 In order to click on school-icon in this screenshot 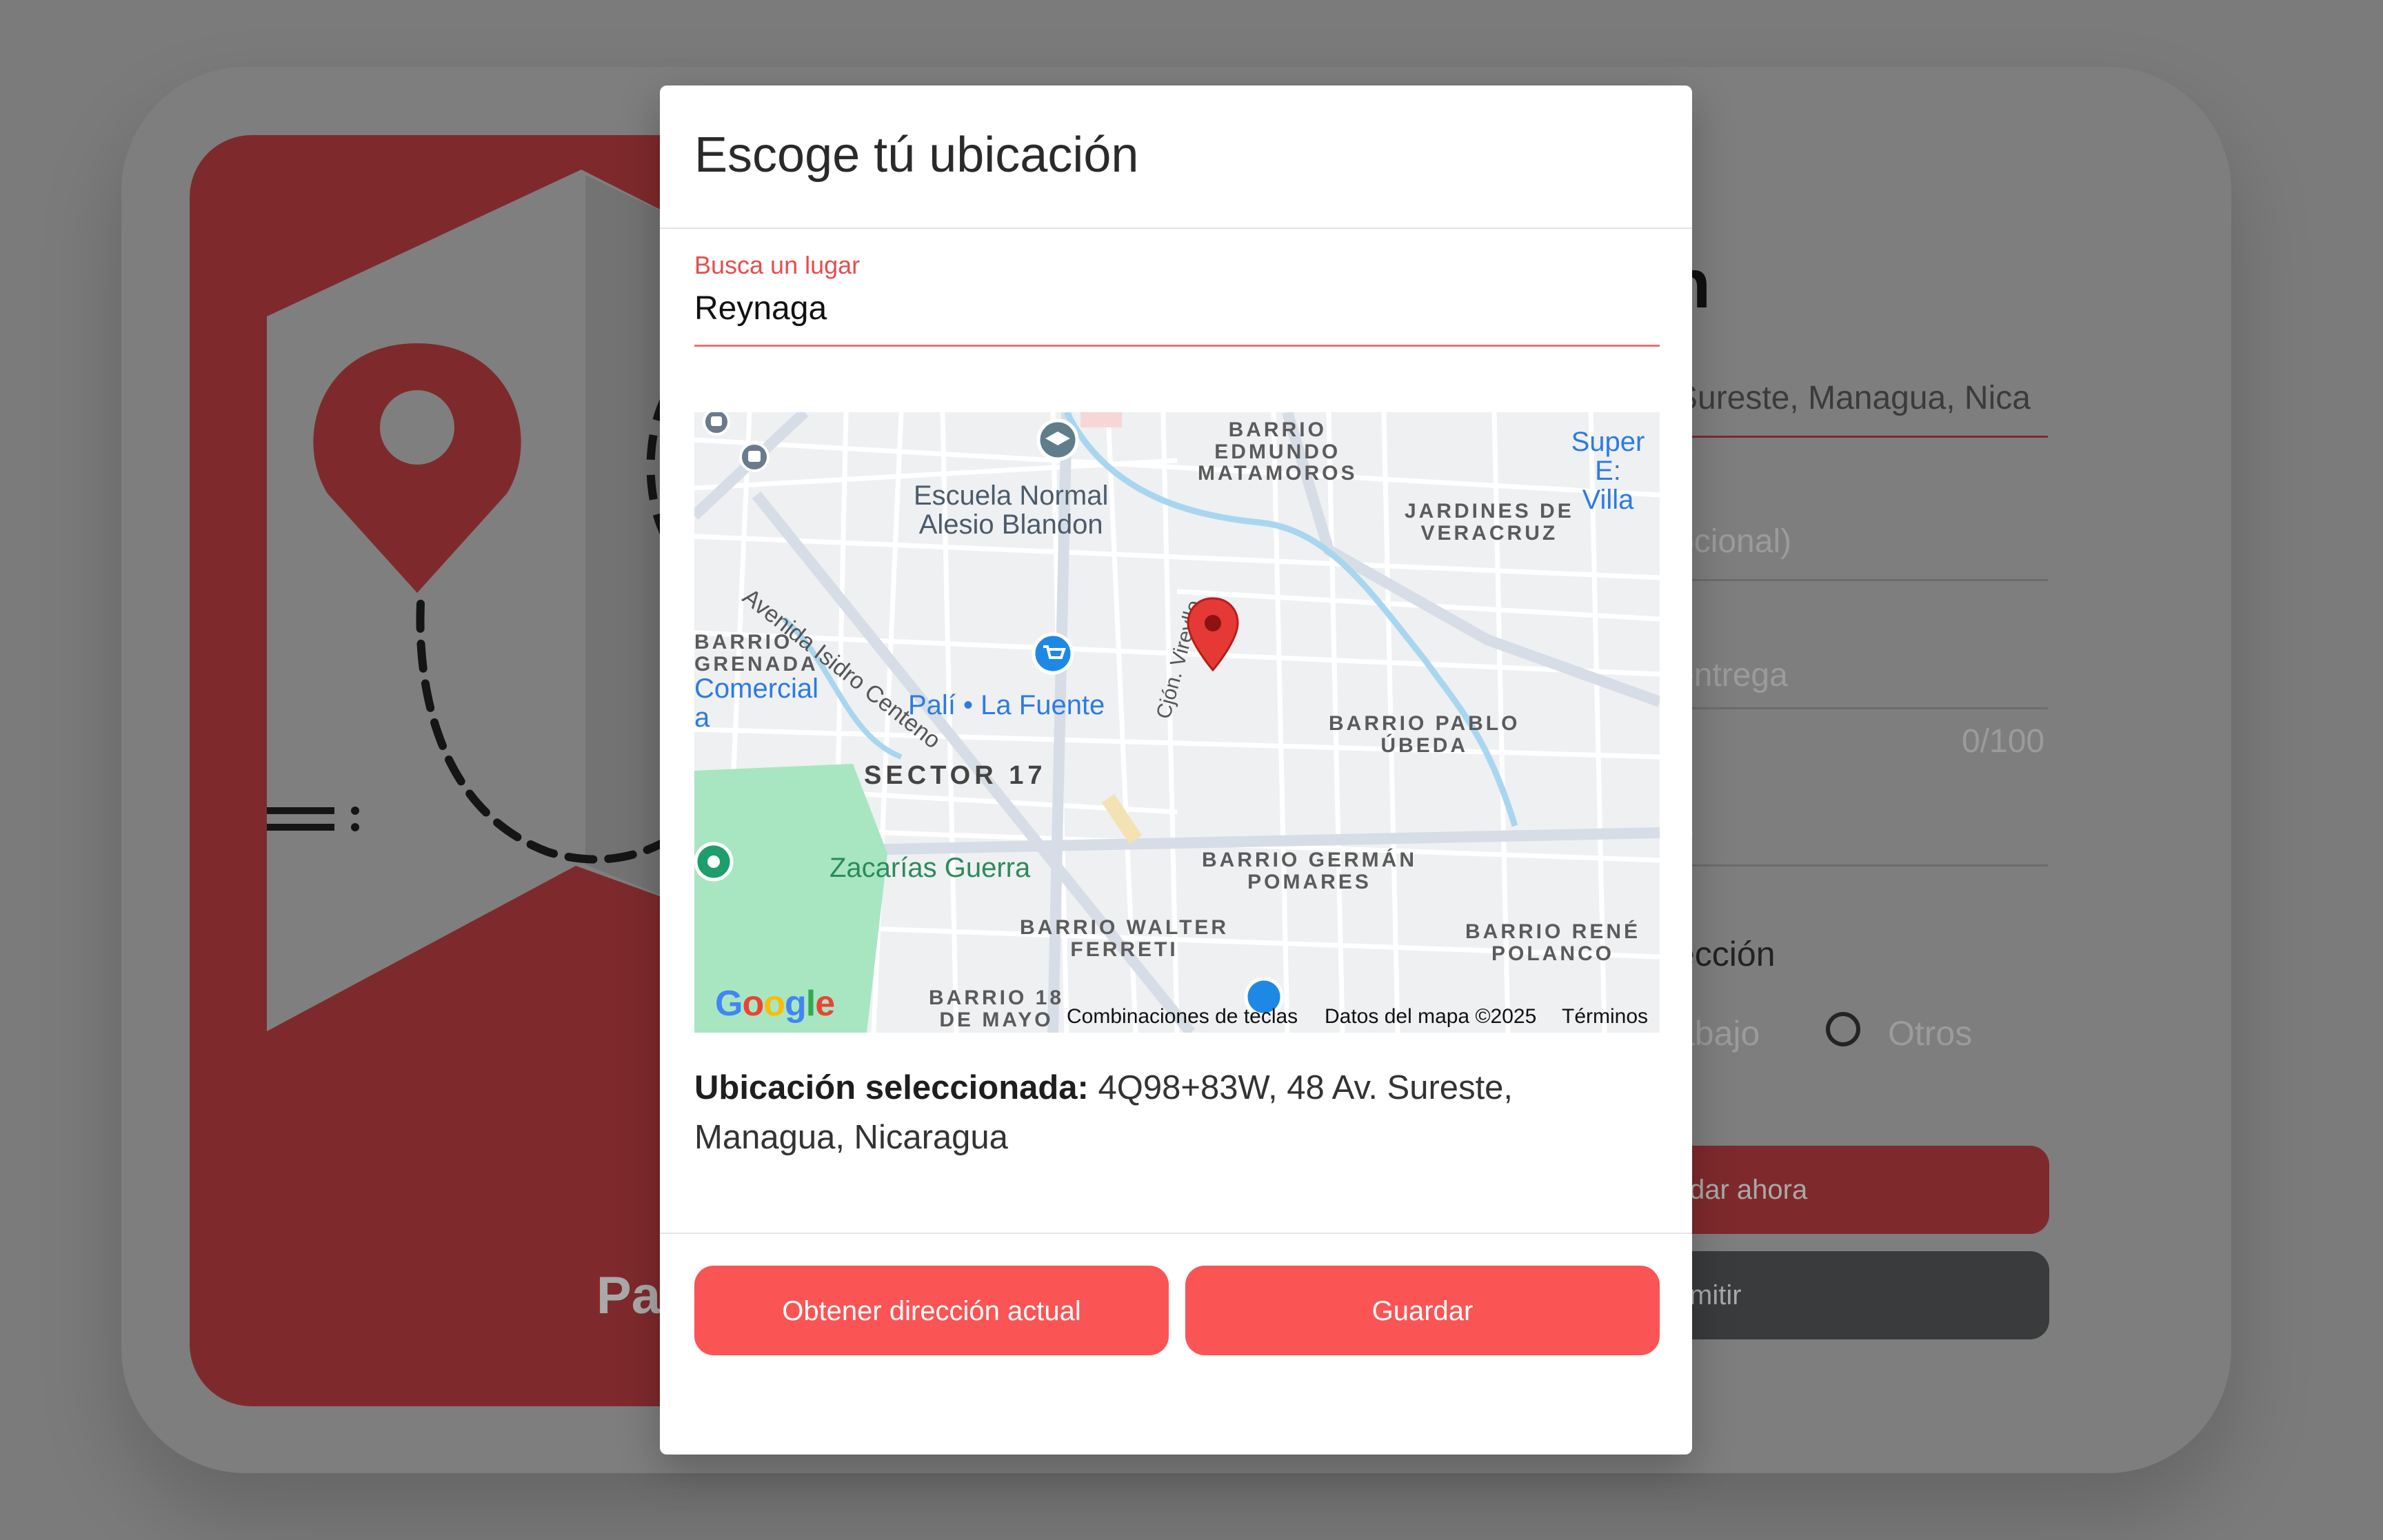, I will do `click(1058, 440)`.